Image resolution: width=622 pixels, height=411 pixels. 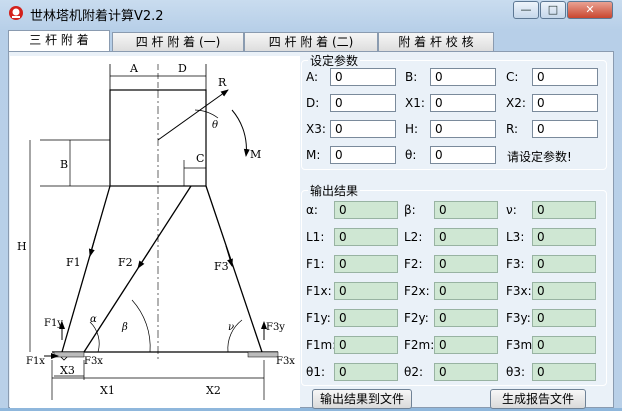 I want to click on label-D: D, so click(x=182, y=68).